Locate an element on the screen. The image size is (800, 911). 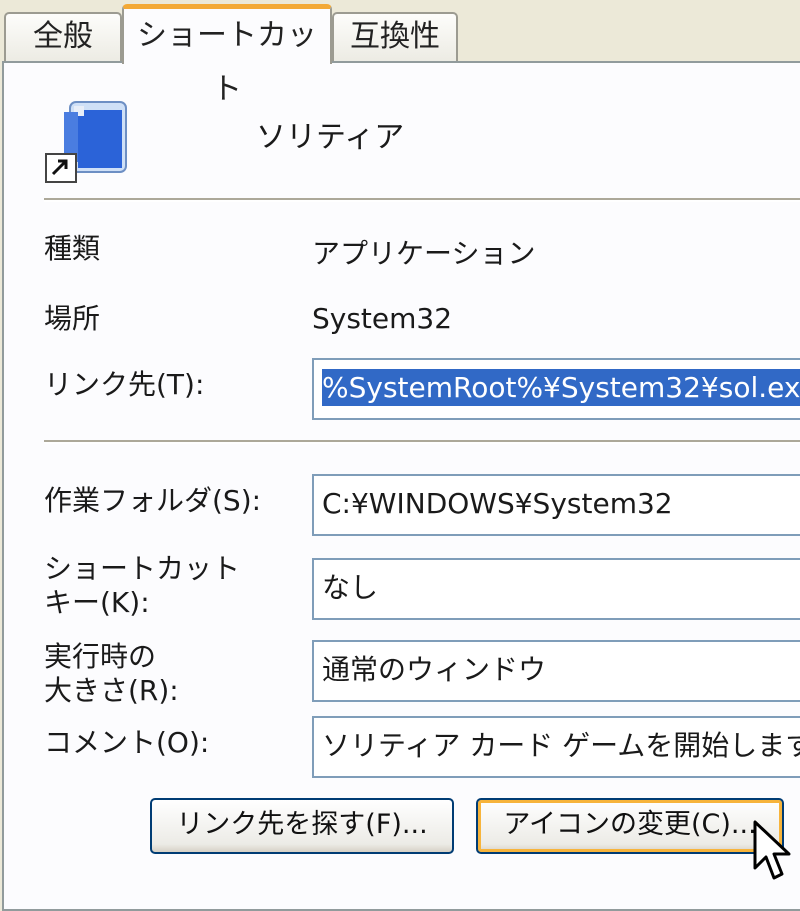
solitaire-shortcut-icon is located at coordinates (86, 142).